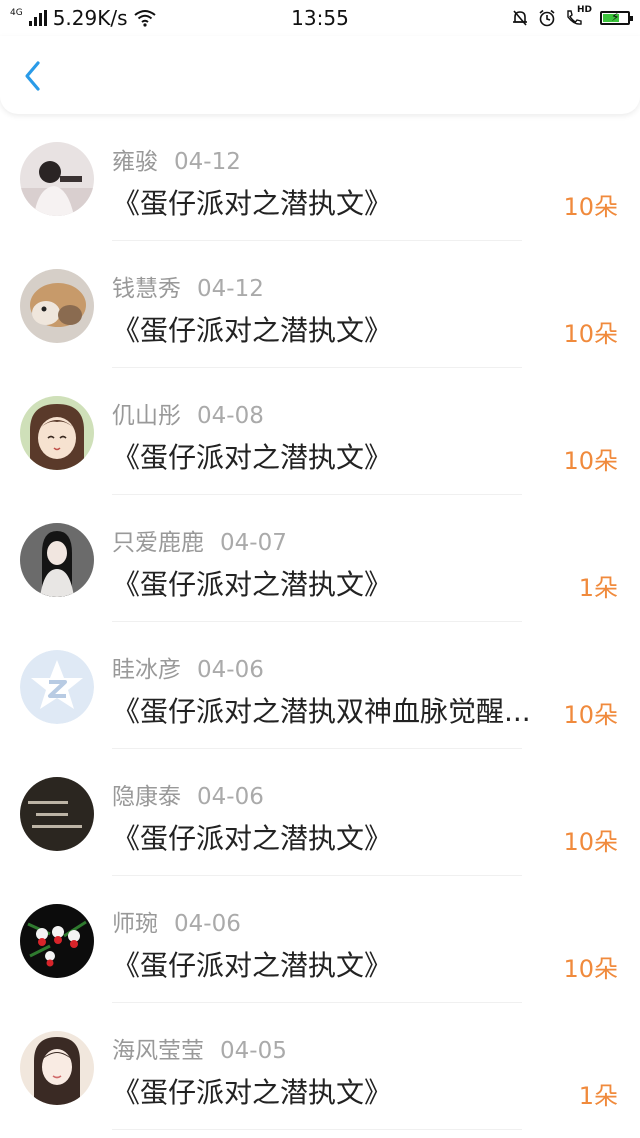  What do you see at coordinates (320, 177) in the screenshot?
I see `list-item: 雍骏 04-12 《蛋仔派对之潜执文》 10朵` at bounding box center [320, 177].